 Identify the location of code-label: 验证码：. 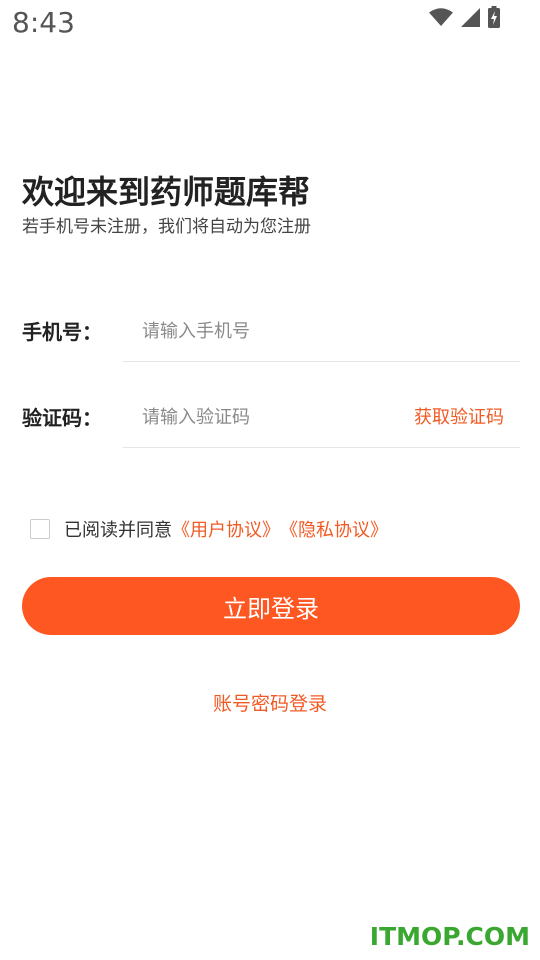
(62, 418).